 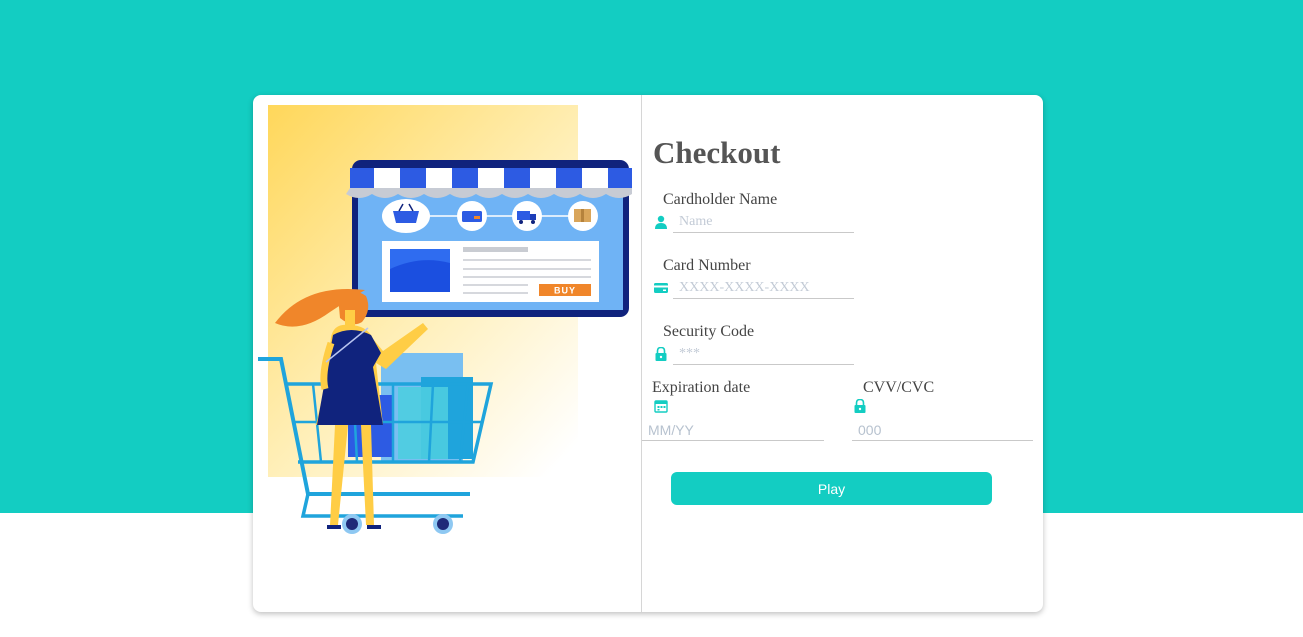 I want to click on cvv-field, so click(x=942, y=430).